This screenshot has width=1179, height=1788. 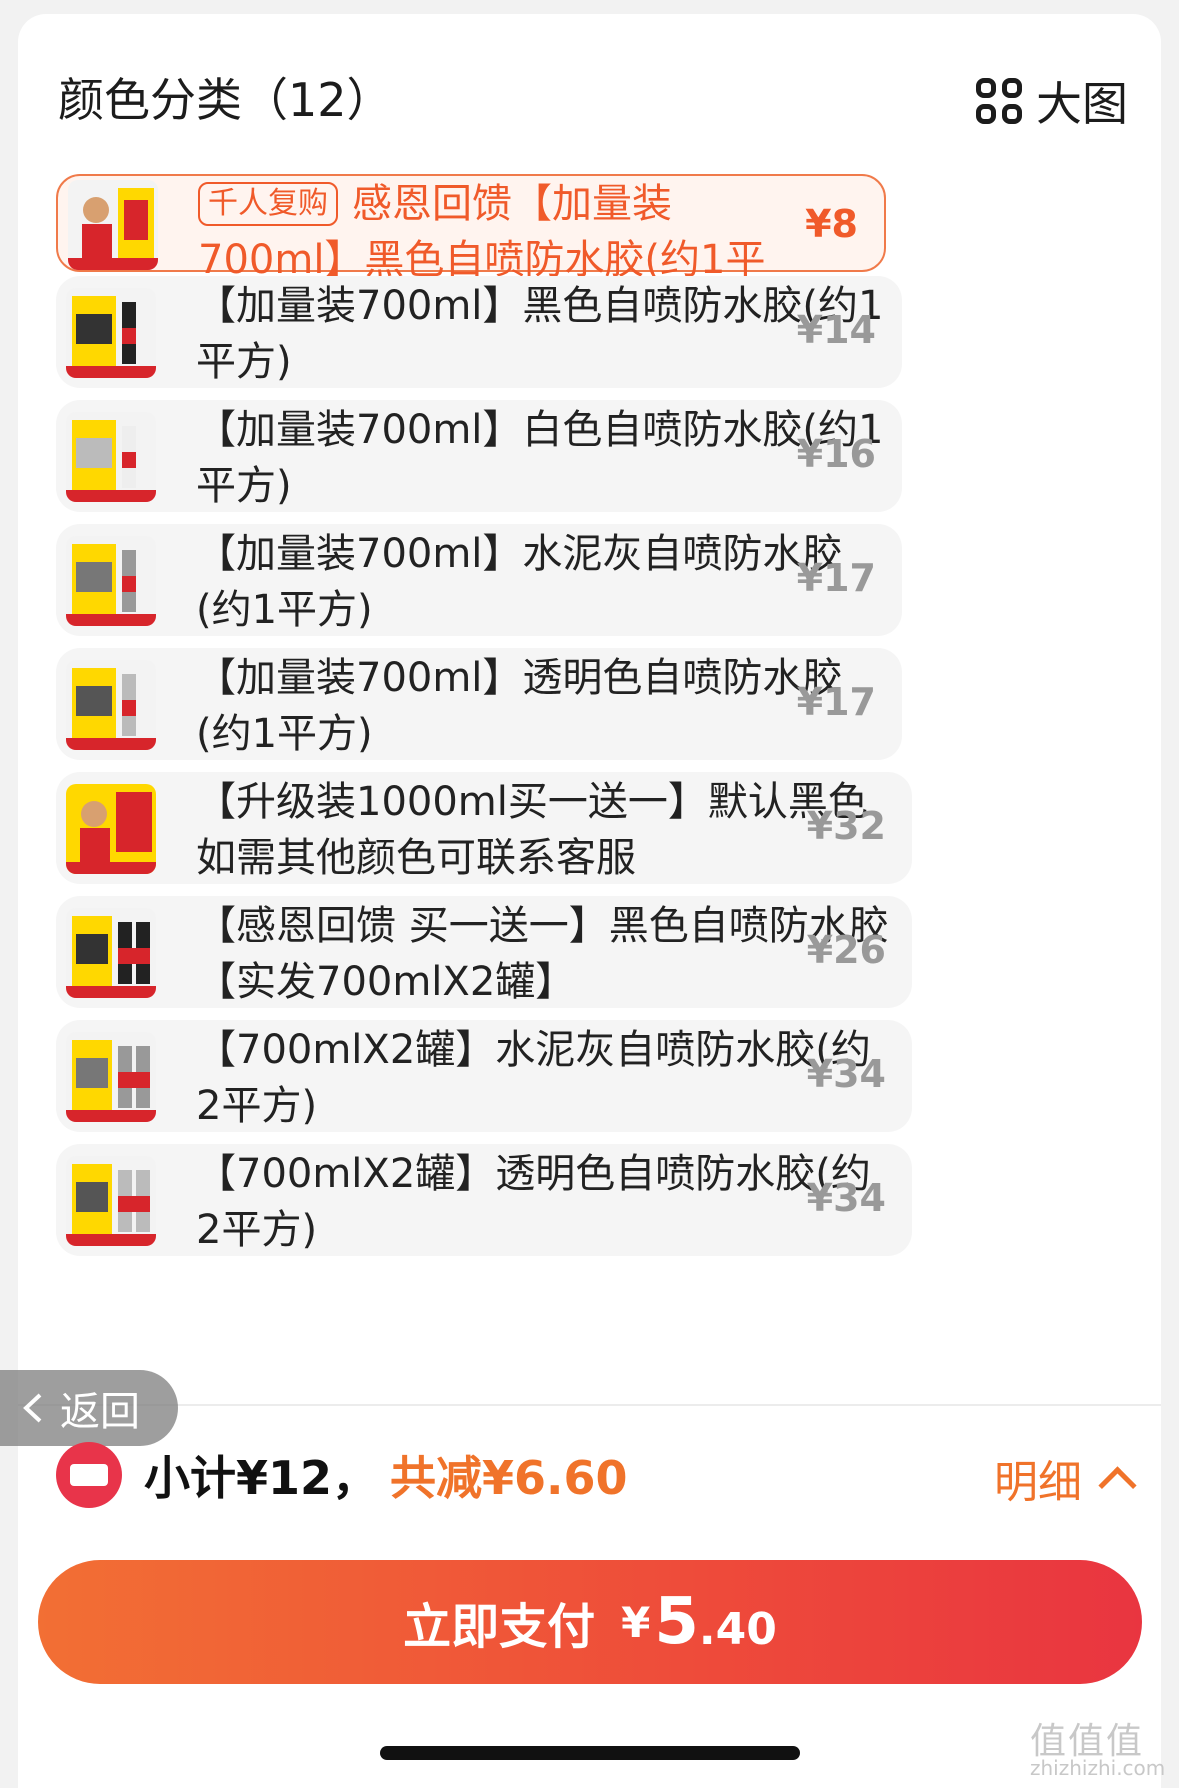 I want to click on price-summary: 小计¥12， 共减¥6.60, so click(x=342, y=1475).